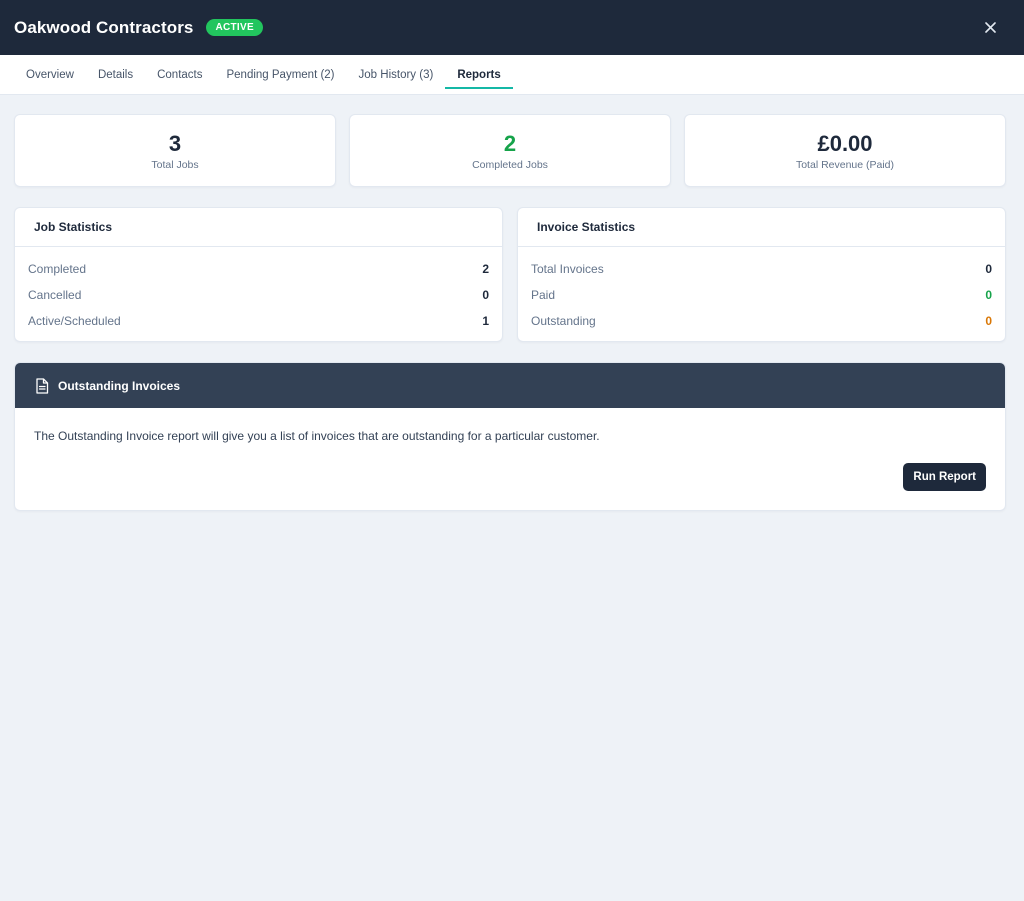  I want to click on invoice-stat-label: Outstanding, so click(563, 321).